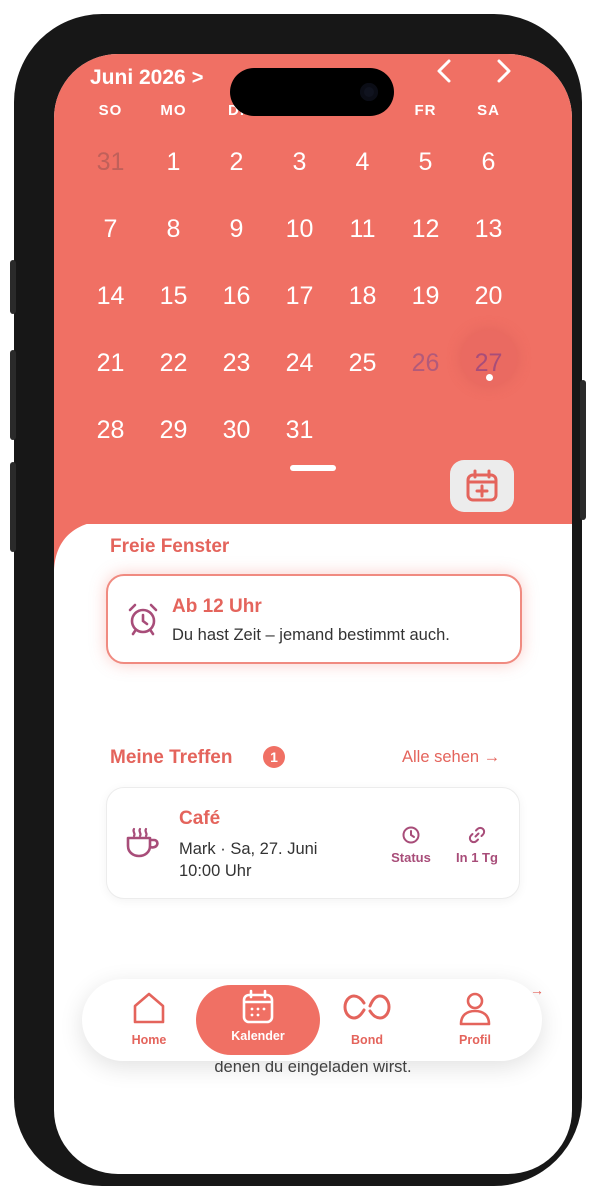 The image size is (596, 1200). I want to click on coffee-cup-icon, so click(142, 842).